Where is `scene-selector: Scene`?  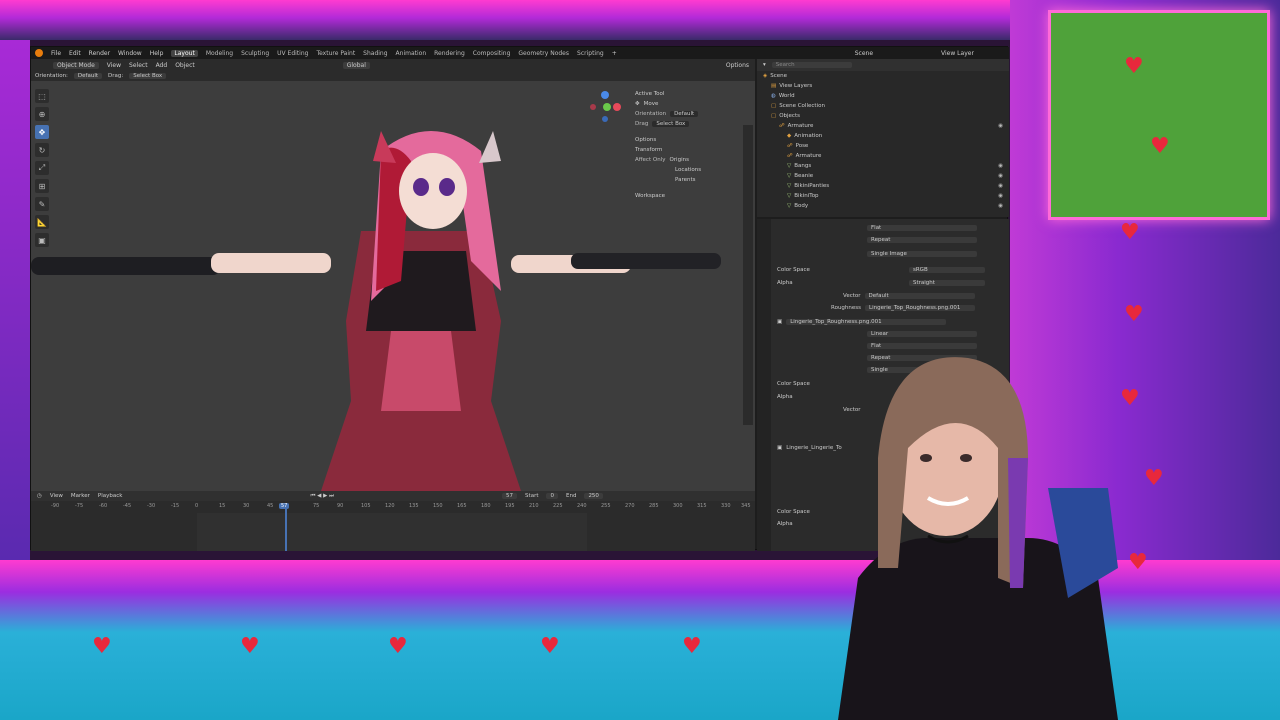 scene-selector: Scene is located at coordinates (864, 53).